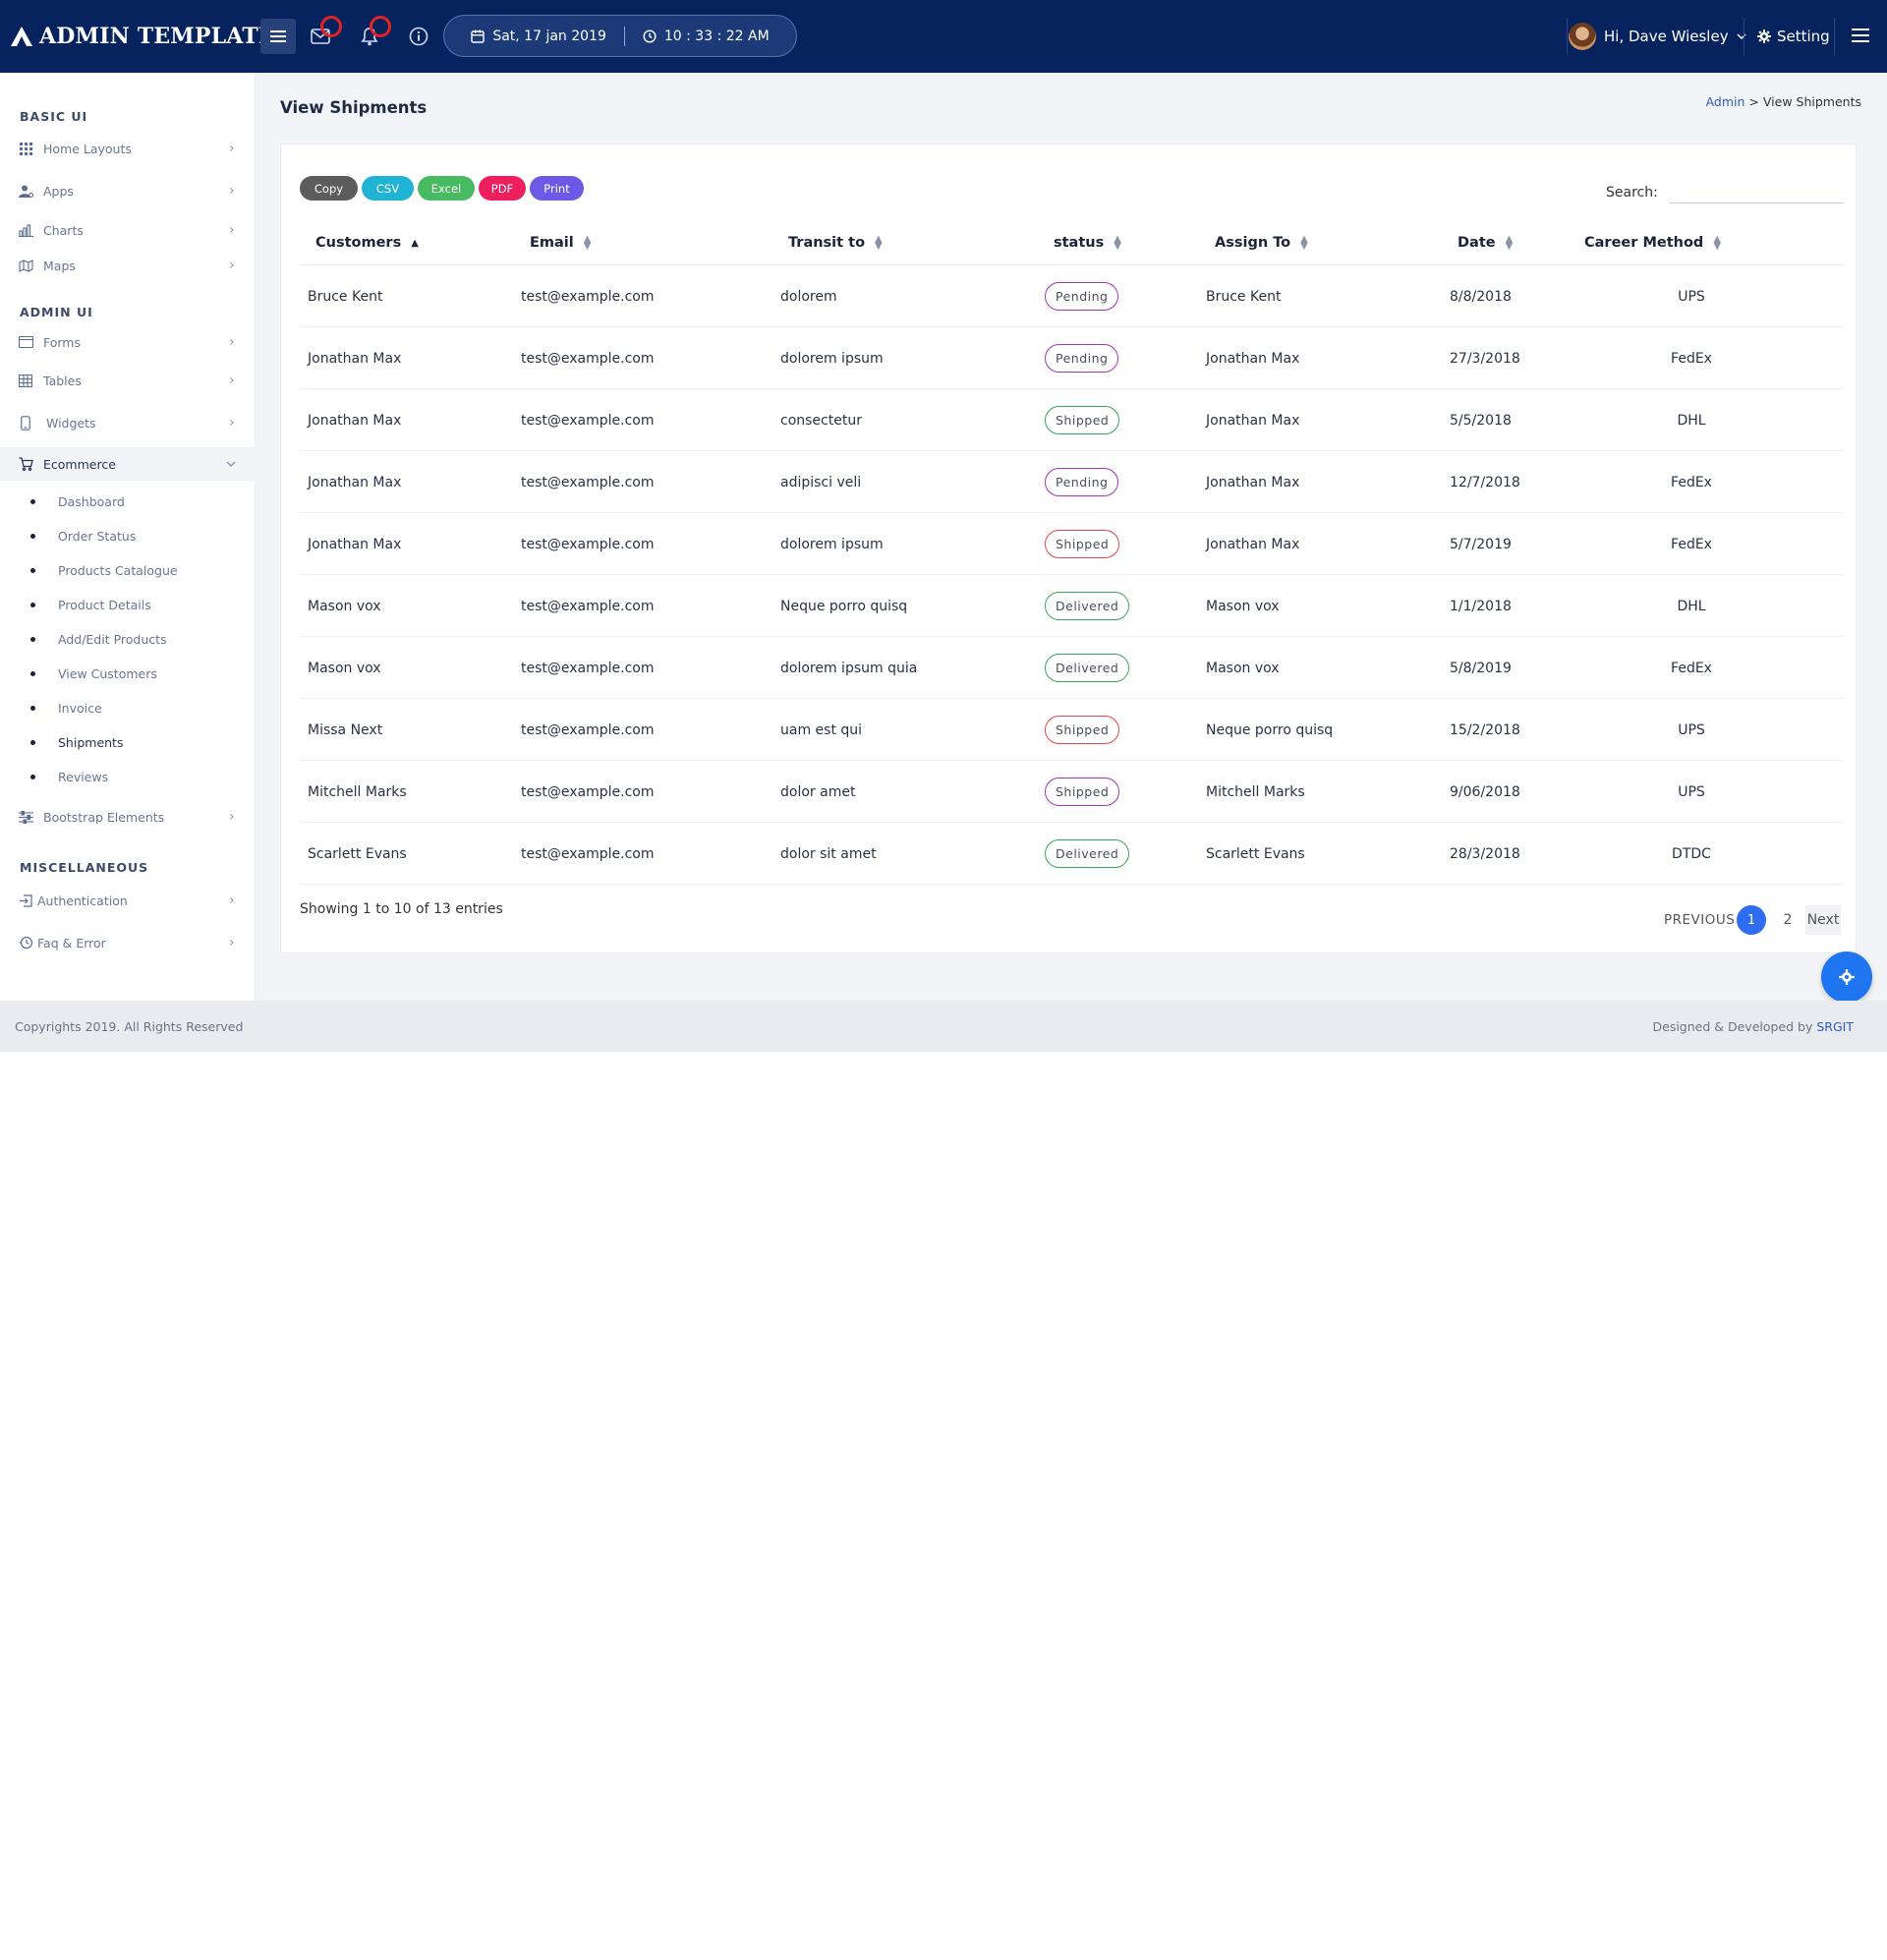 The height and width of the screenshot is (1960, 1887). What do you see at coordinates (478, 36) in the screenshot?
I see `calendar-icon` at bounding box center [478, 36].